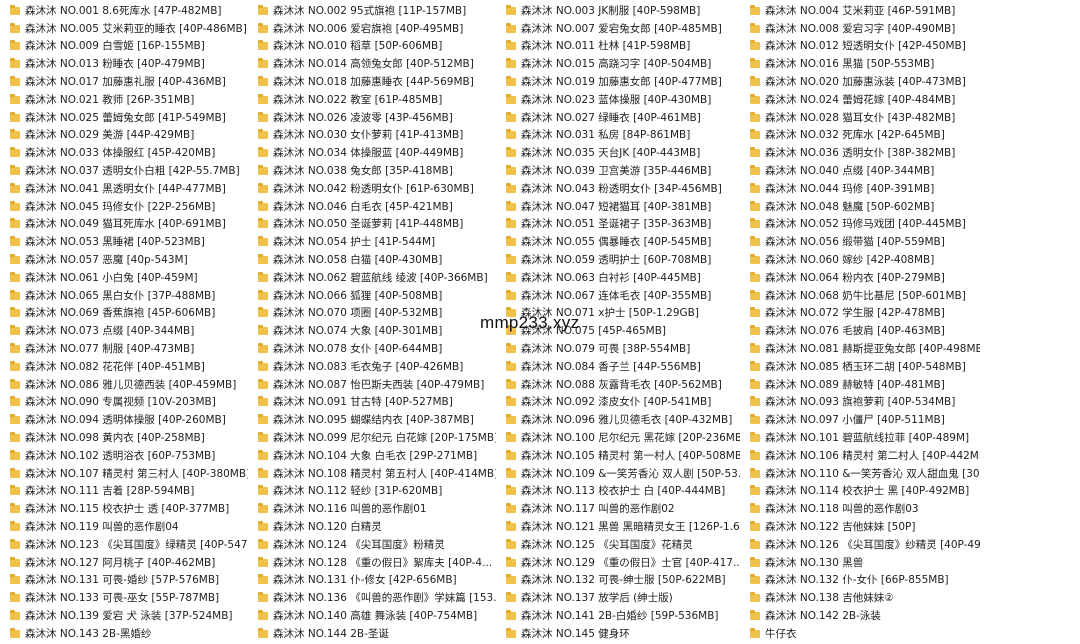  What do you see at coordinates (377, 403) in the screenshot?
I see `folder-item: 森沐沐 NO.091 甘古特 [40P-527MB]` at bounding box center [377, 403].